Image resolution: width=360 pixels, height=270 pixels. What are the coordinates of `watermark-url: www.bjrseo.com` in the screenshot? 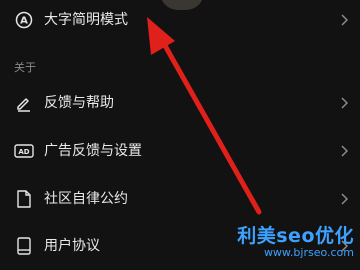 It's located at (308, 252).